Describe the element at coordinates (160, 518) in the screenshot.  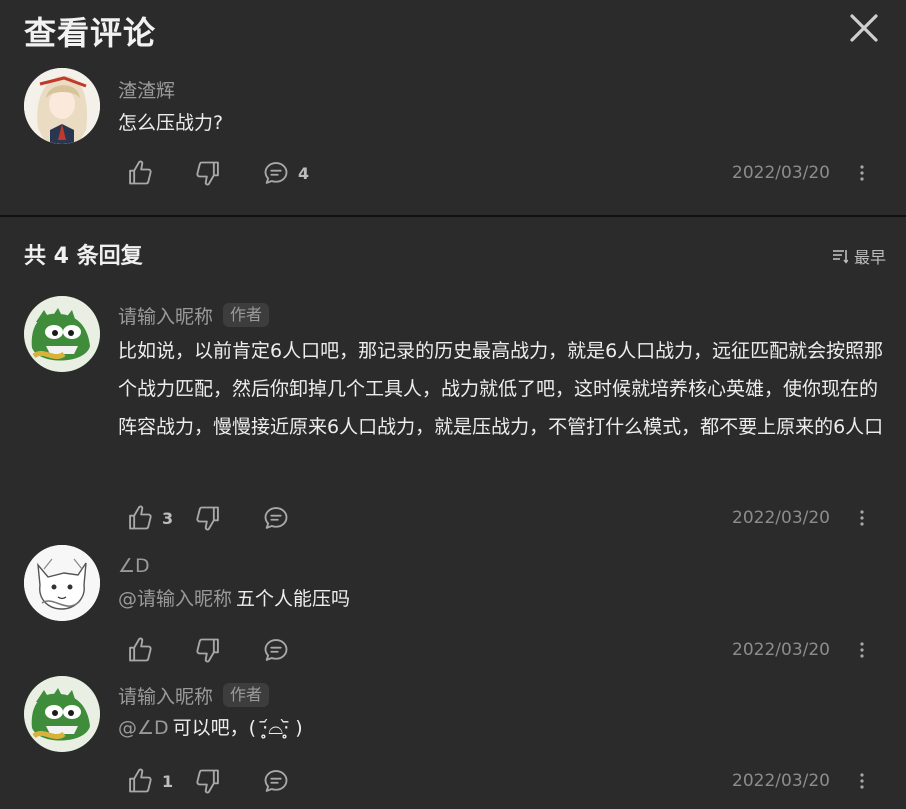
I see `like-button: 3` at that location.